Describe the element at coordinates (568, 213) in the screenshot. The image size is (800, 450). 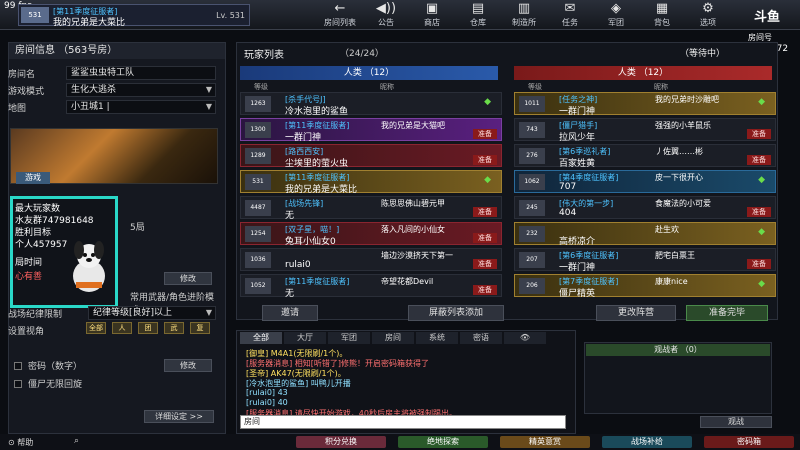
I see `player-name: 404` at that location.